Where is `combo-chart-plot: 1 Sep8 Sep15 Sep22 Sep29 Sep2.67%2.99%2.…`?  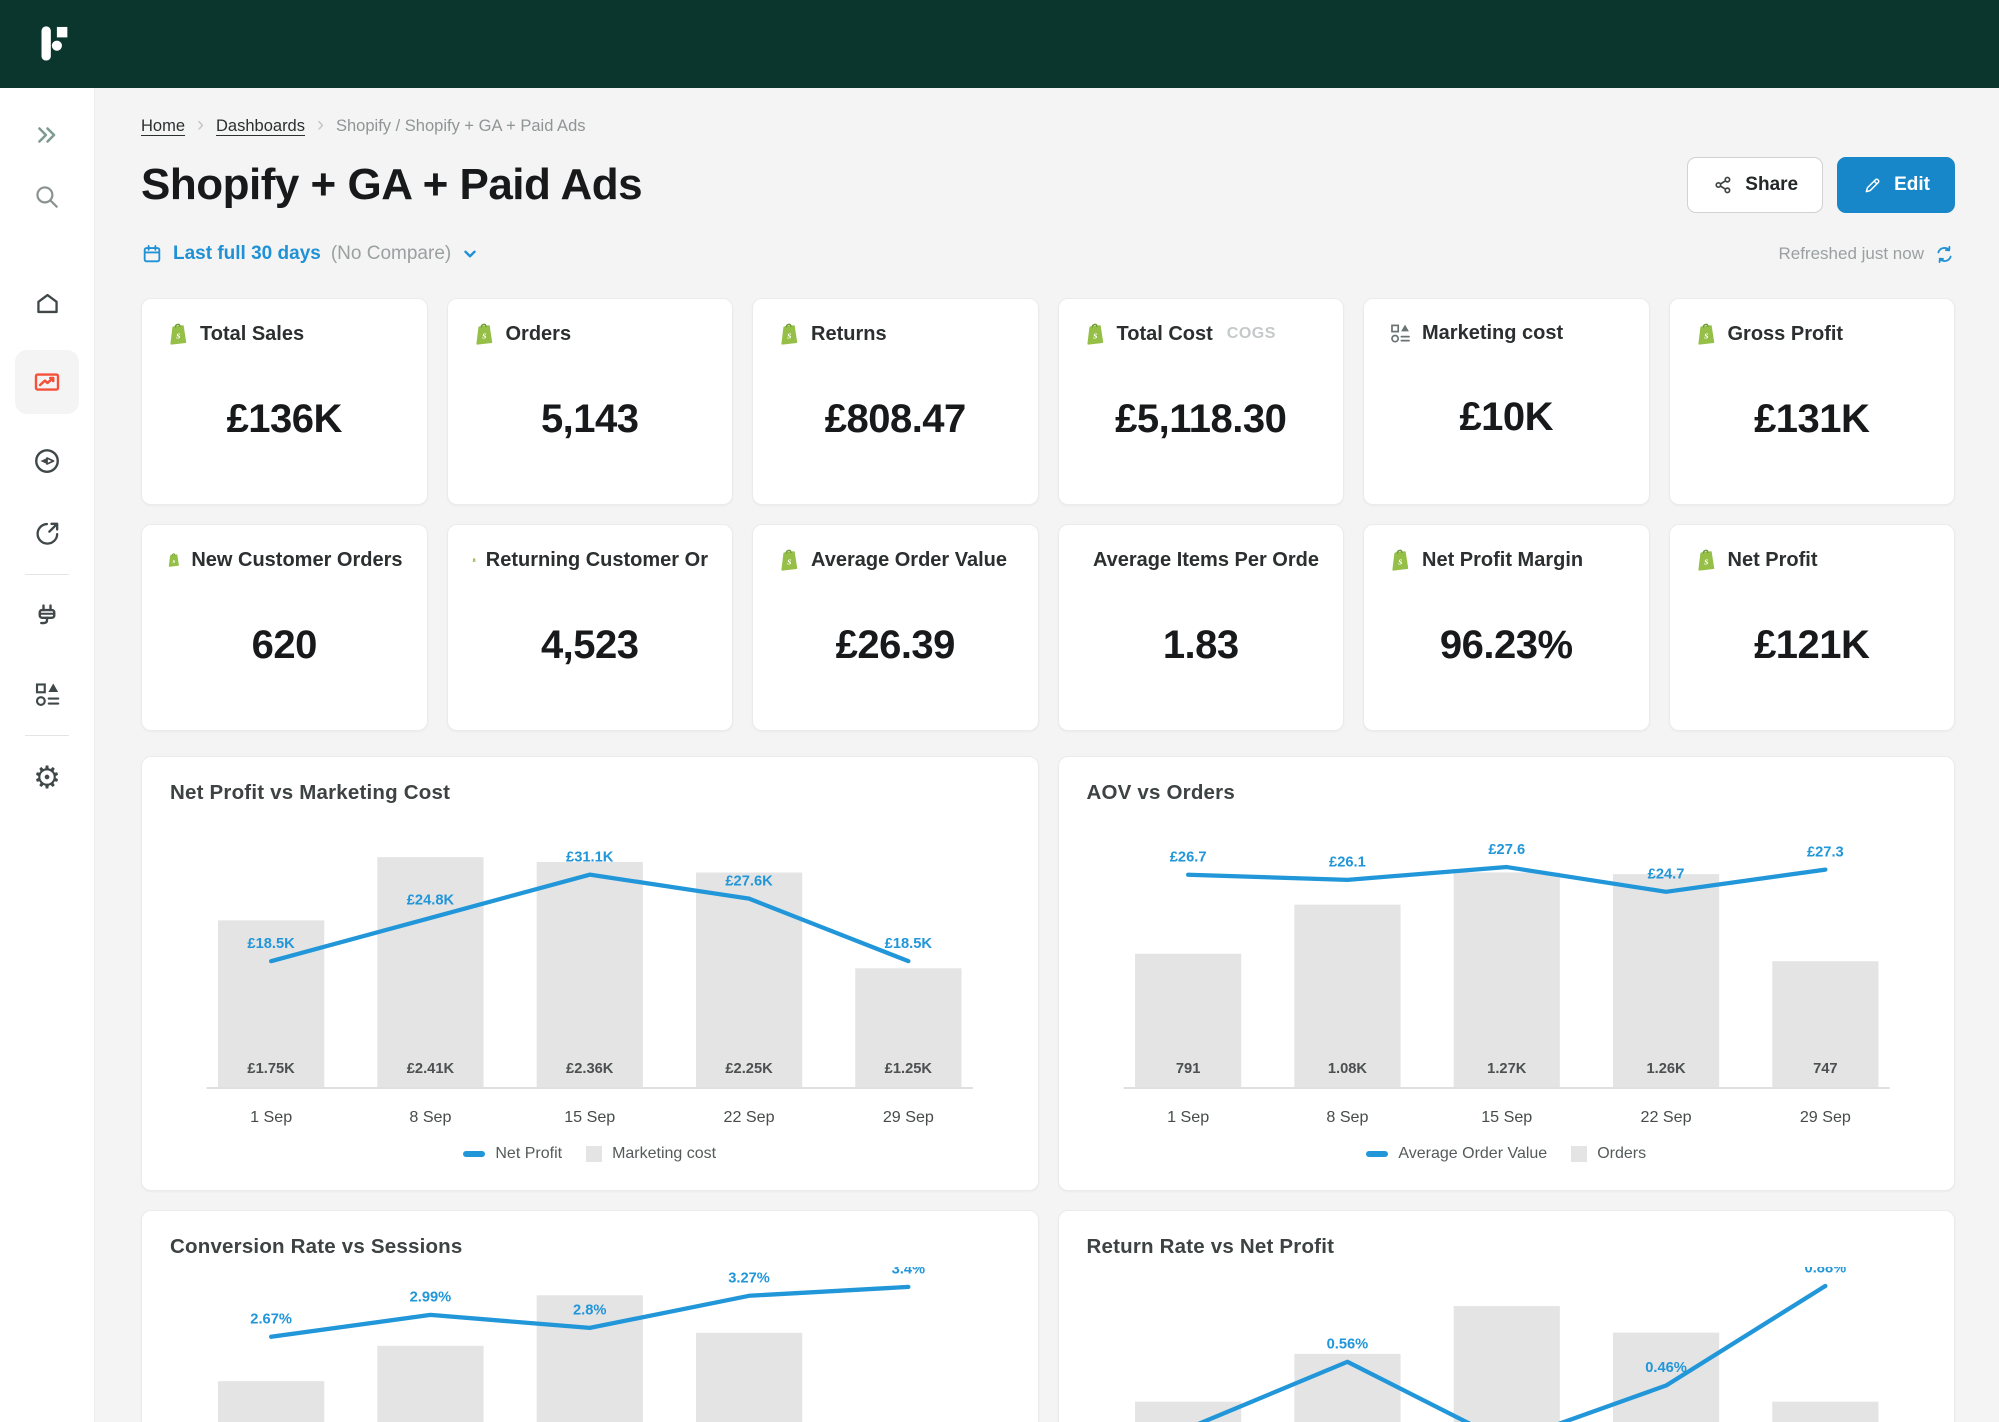 combo-chart-plot: 1 Sep8 Sep15 Sep22 Sep29 Sep2.67%2.99%2.… is located at coordinates (590, 1344).